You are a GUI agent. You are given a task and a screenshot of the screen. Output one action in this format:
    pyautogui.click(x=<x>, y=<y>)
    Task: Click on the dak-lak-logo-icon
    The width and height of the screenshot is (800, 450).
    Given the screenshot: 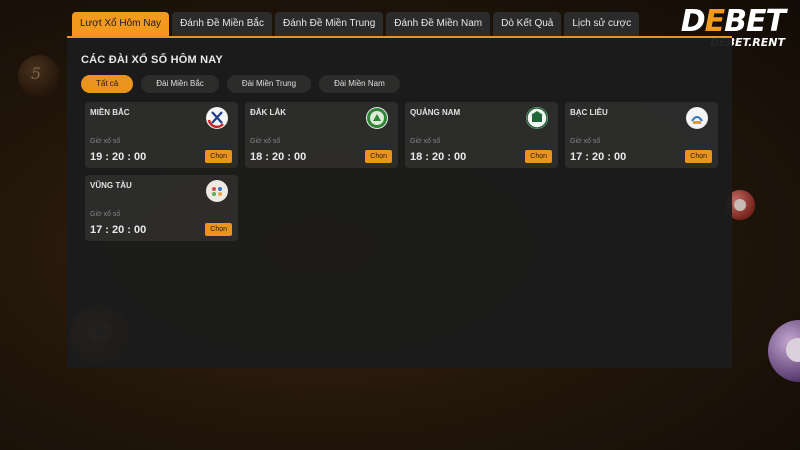 What is the action you would take?
    pyautogui.click(x=377, y=118)
    